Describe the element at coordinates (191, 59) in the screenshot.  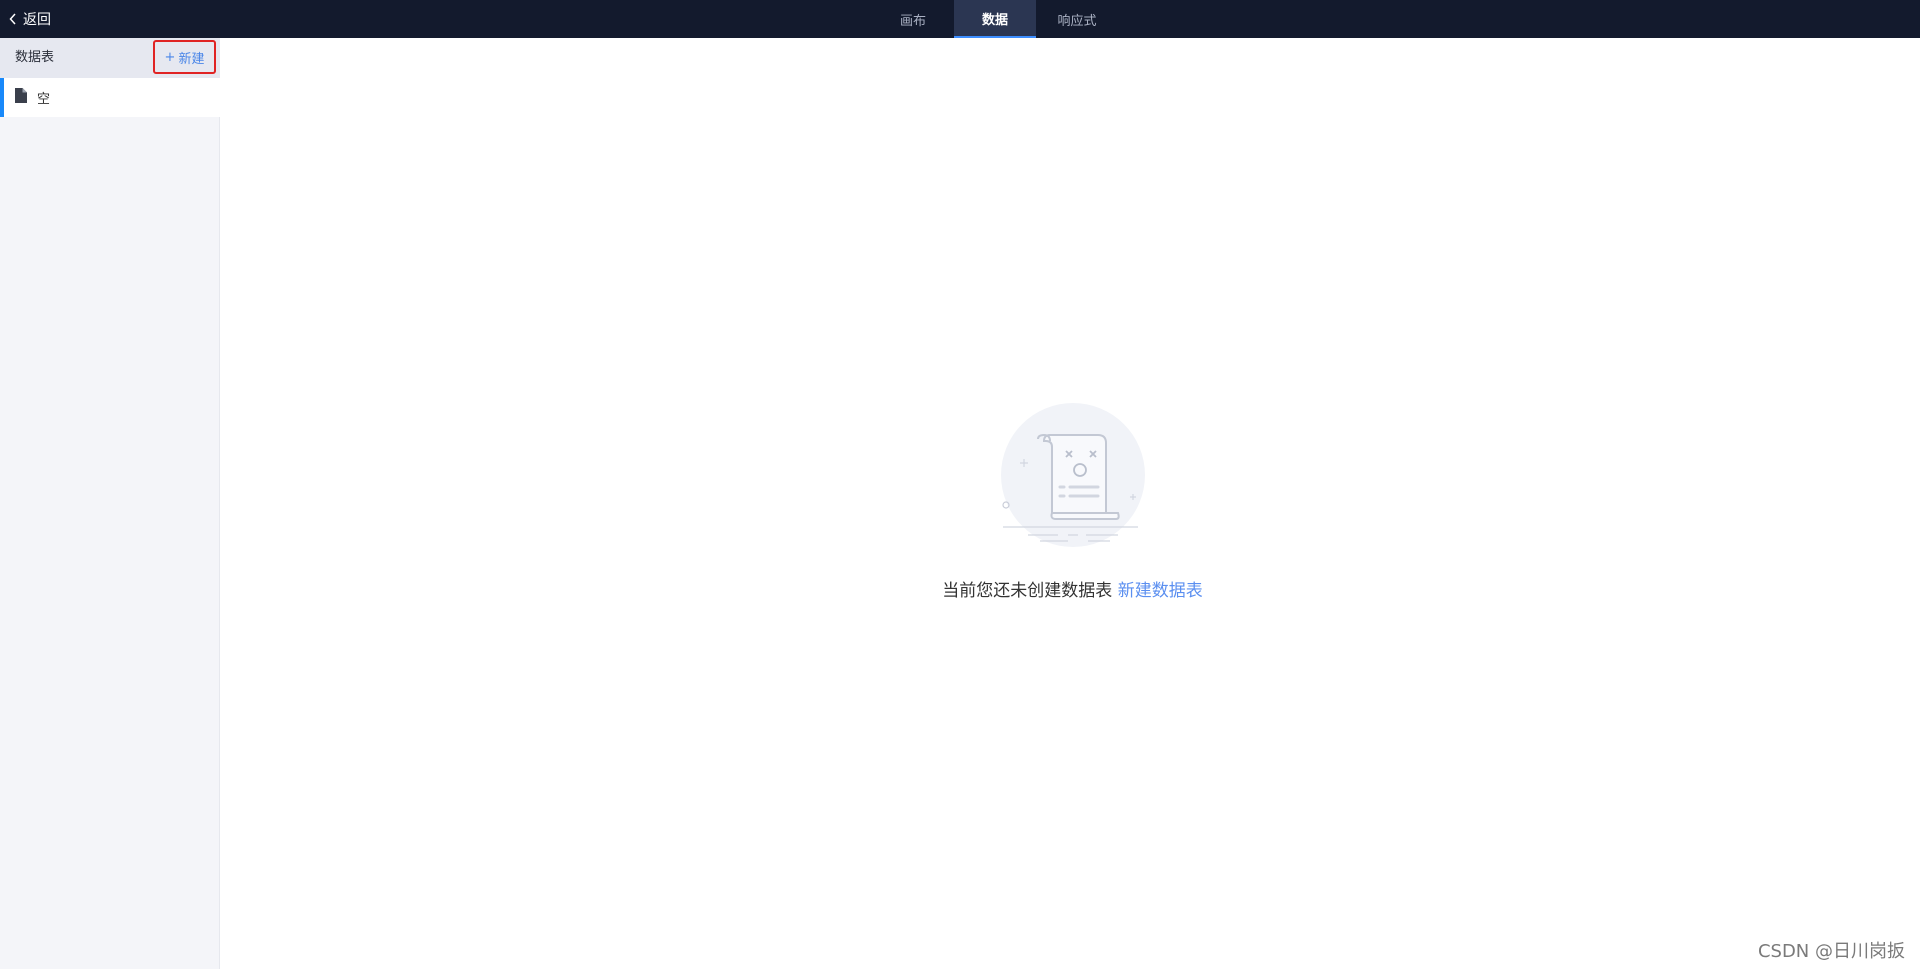
I see `new-table-label: 新建` at that location.